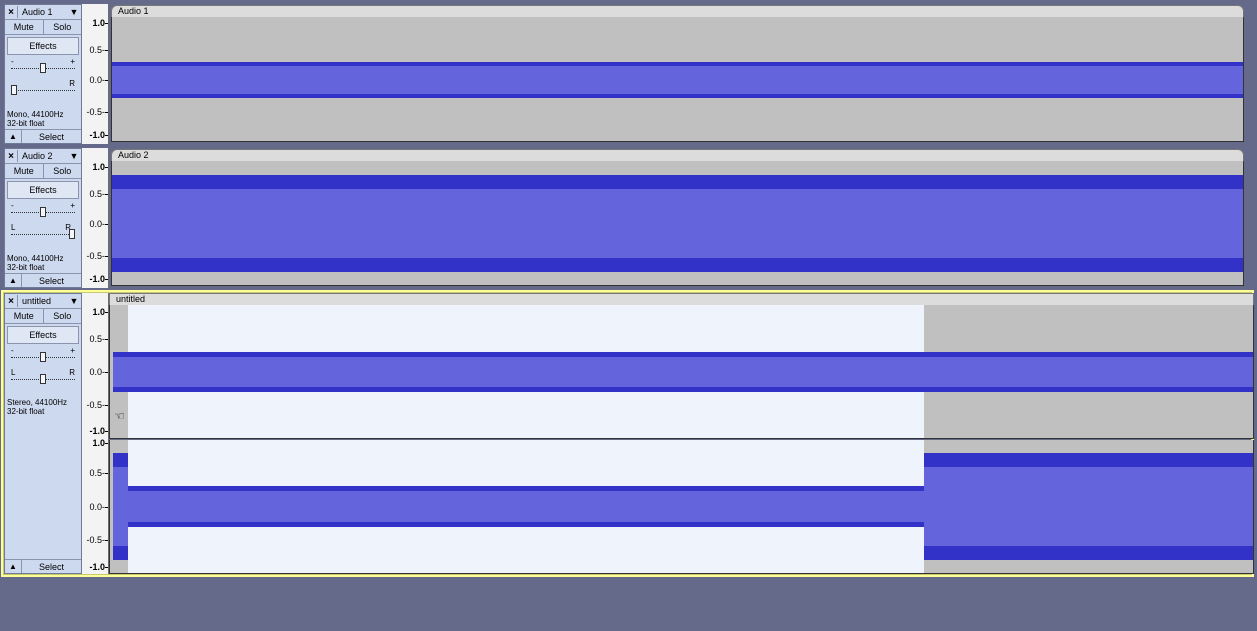 Image resolution: width=1257 pixels, height=631 pixels. I want to click on pan-slider-track, so click(43, 90).